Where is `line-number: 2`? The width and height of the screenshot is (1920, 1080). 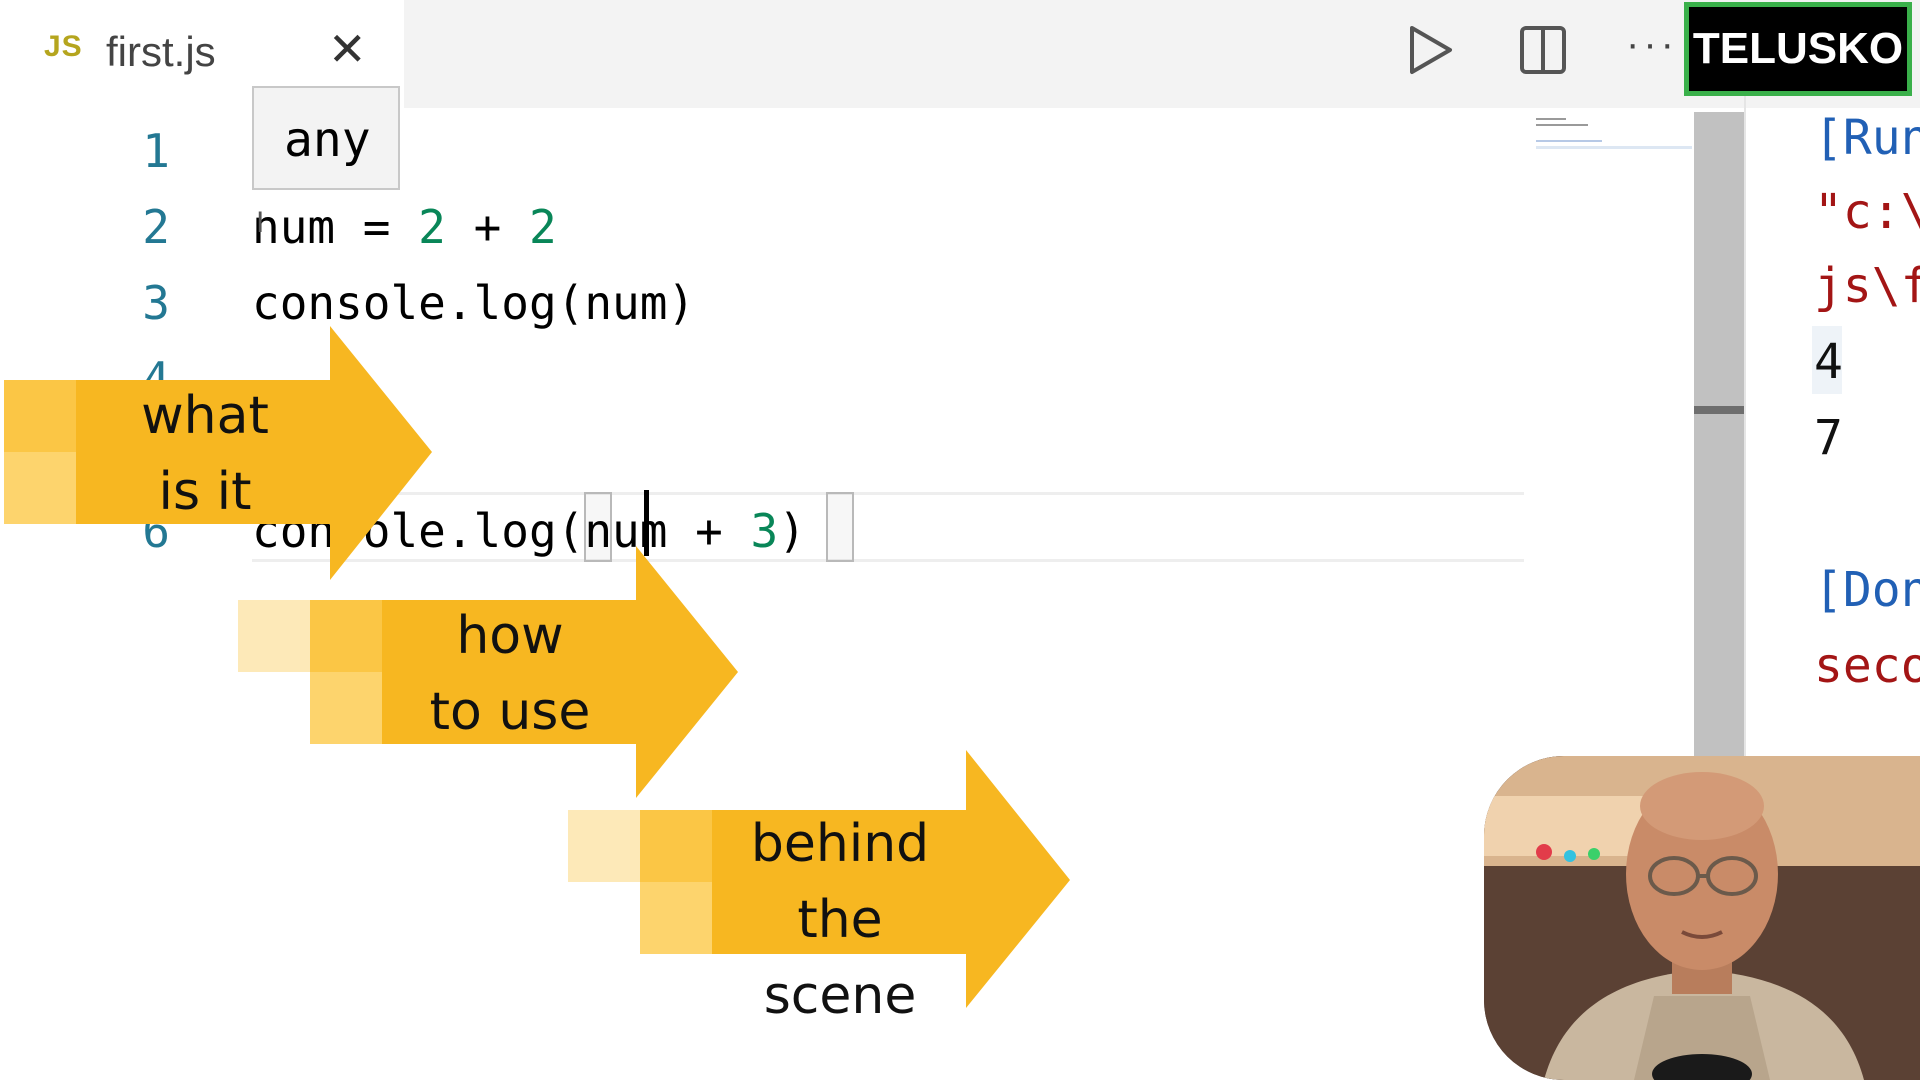 line-number: 2 is located at coordinates (156, 227).